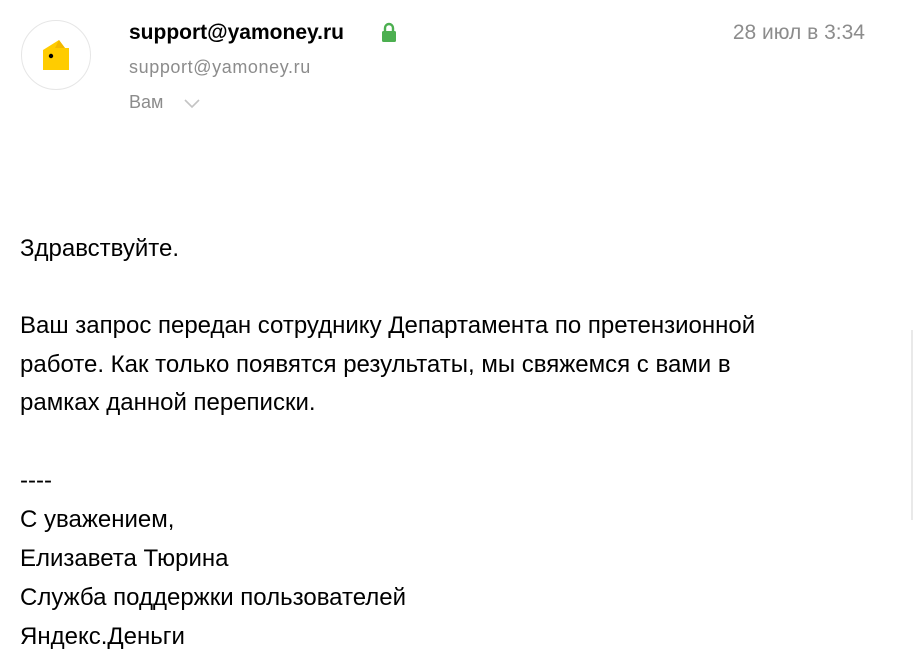 The image size is (913, 656). What do you see at coordinates (389, 32) in the screenshot?
I see `lock-icon` at bounding box center [389, 32].